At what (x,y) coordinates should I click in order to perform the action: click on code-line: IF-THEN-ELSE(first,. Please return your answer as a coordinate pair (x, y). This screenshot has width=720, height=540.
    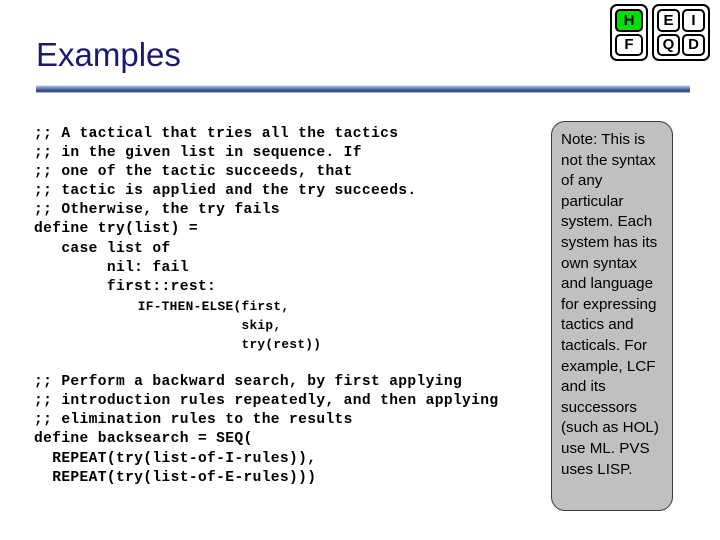
    Looking at the image, I should click on (162, 306).